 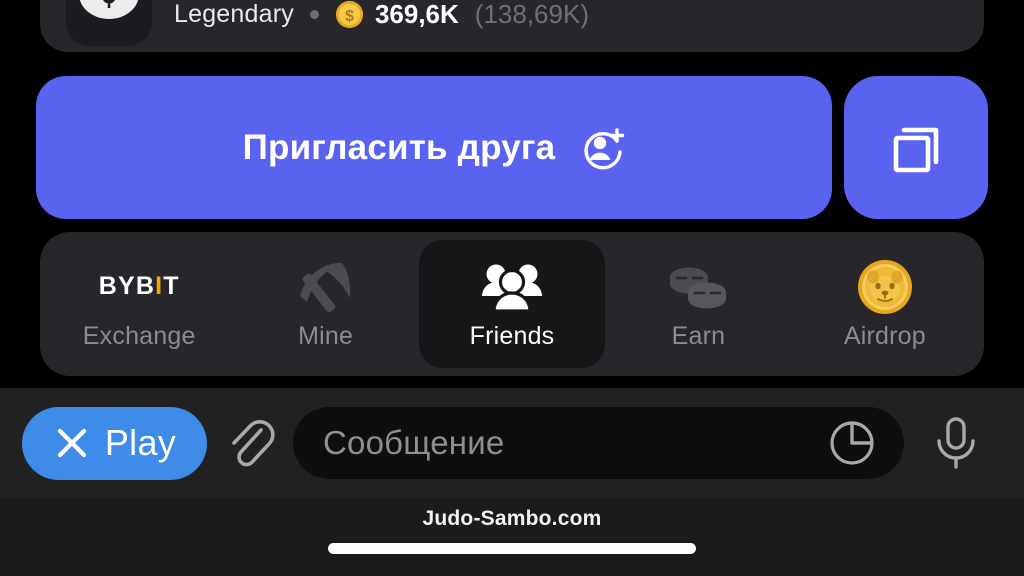 I want to click on play-button-label: Play, so click(x=140, y=442).